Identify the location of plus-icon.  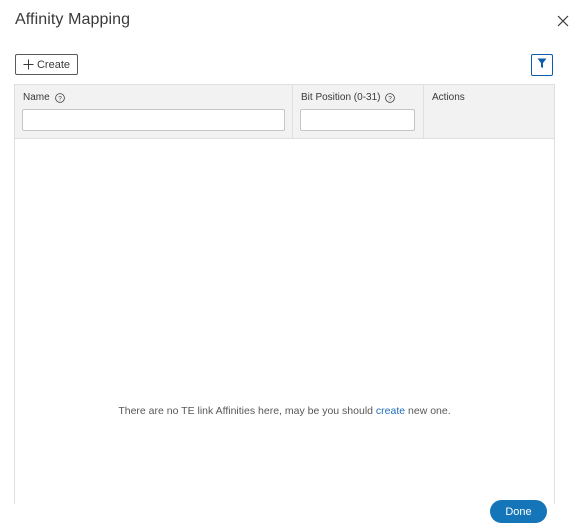
(28, 64).